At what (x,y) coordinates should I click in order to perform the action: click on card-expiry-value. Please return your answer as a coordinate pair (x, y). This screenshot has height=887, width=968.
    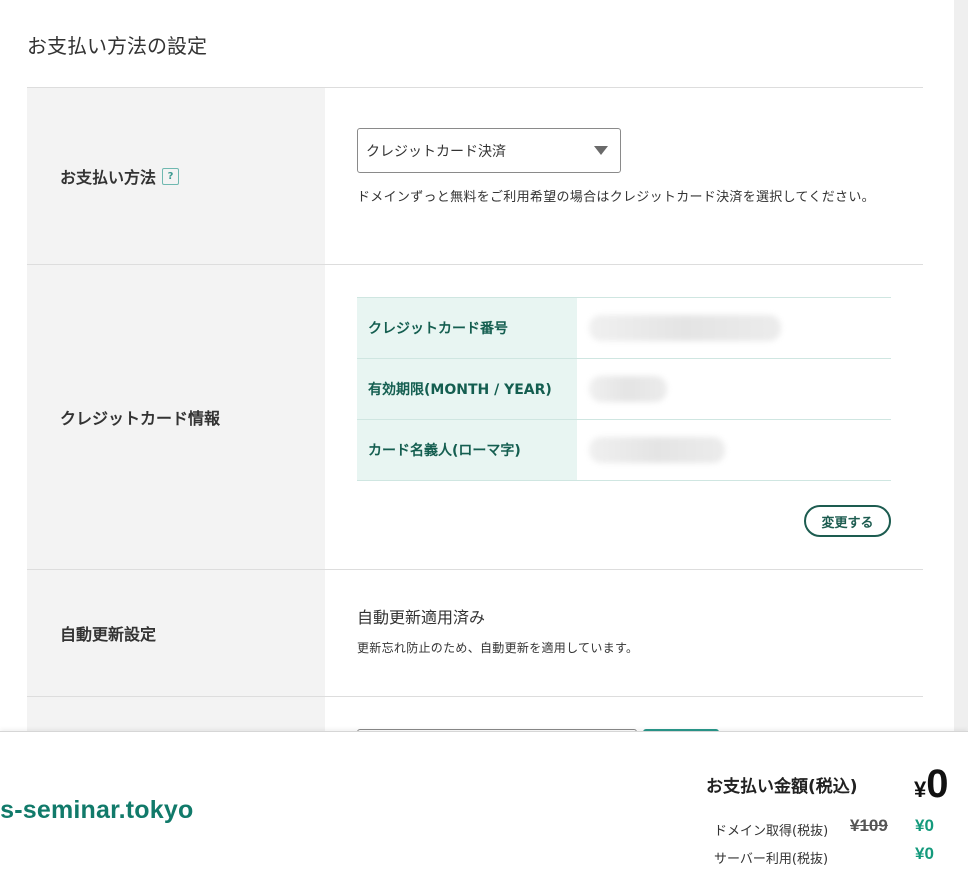
    Looking at the image, I should click on (734, 389).